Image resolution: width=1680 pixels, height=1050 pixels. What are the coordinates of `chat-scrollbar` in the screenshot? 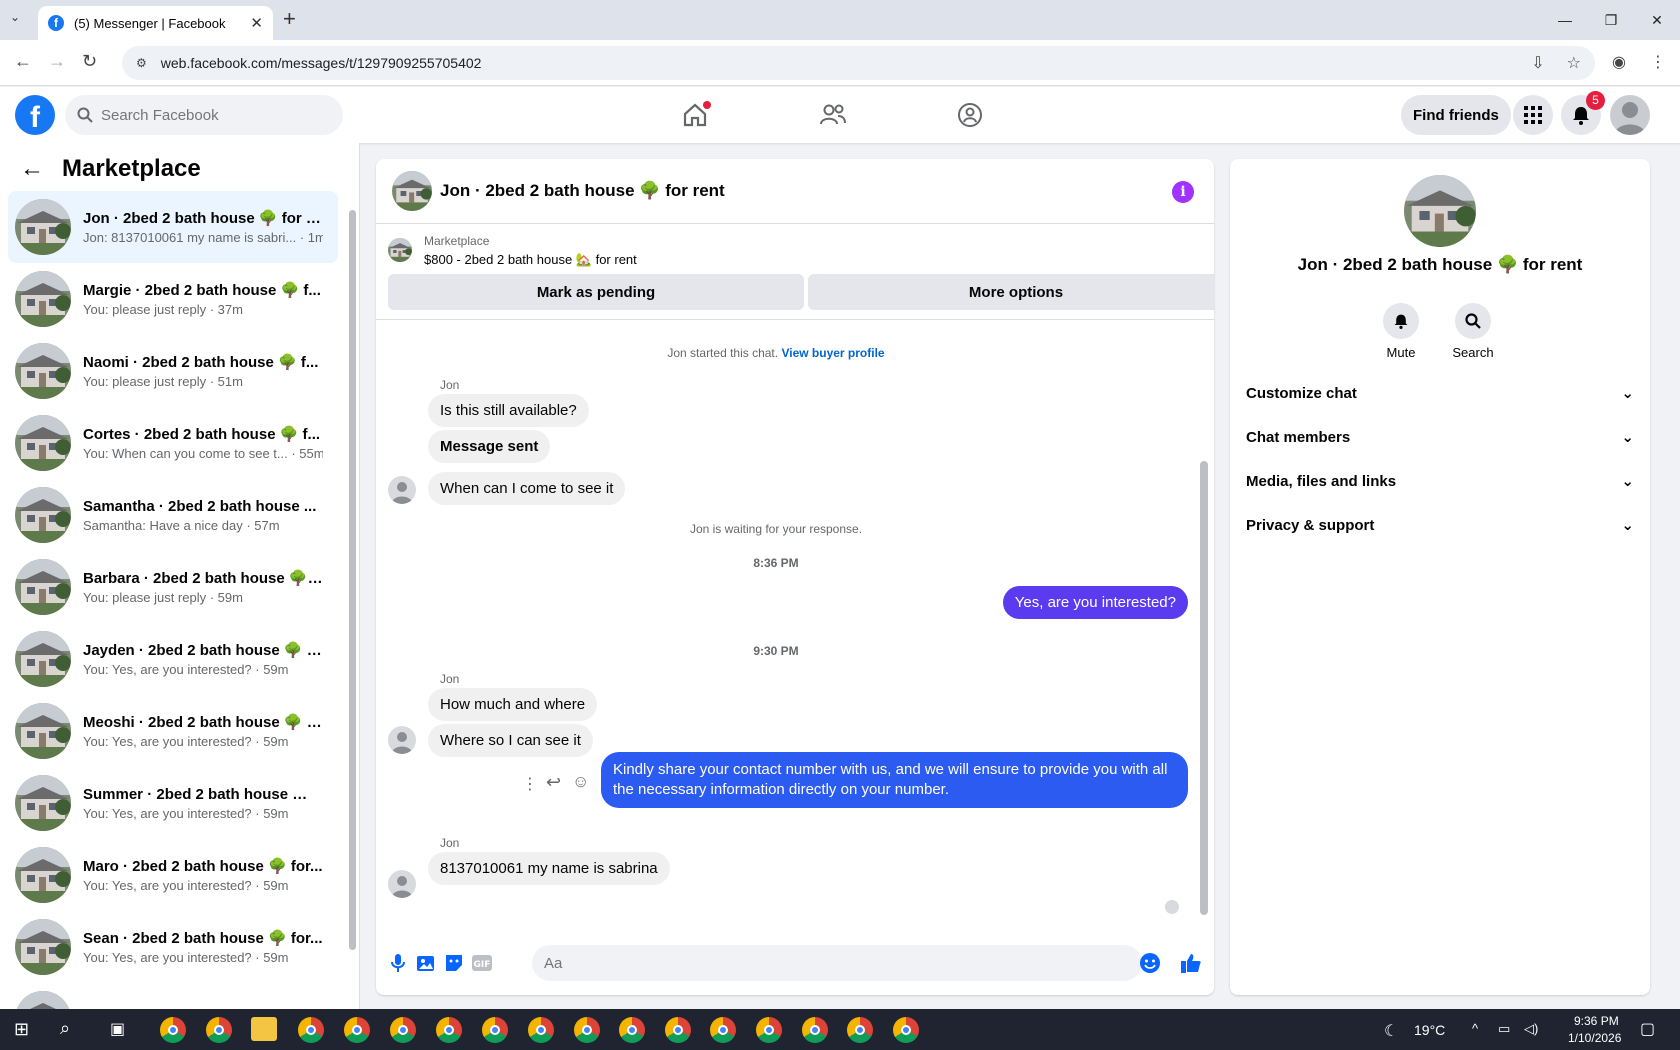 It's located at (1204, 688).